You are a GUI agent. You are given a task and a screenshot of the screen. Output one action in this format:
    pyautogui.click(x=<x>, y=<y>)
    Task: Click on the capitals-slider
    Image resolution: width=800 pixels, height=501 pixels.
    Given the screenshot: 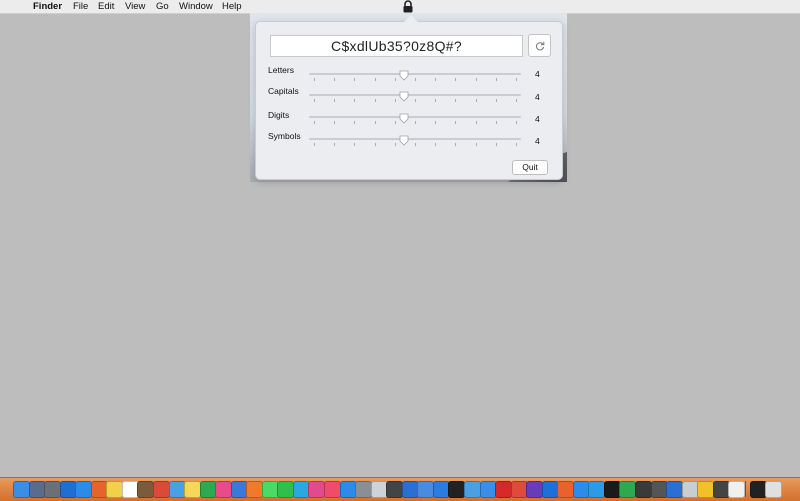 What is the action you would take?
    pyautogui.click(x=415, y=95)
    